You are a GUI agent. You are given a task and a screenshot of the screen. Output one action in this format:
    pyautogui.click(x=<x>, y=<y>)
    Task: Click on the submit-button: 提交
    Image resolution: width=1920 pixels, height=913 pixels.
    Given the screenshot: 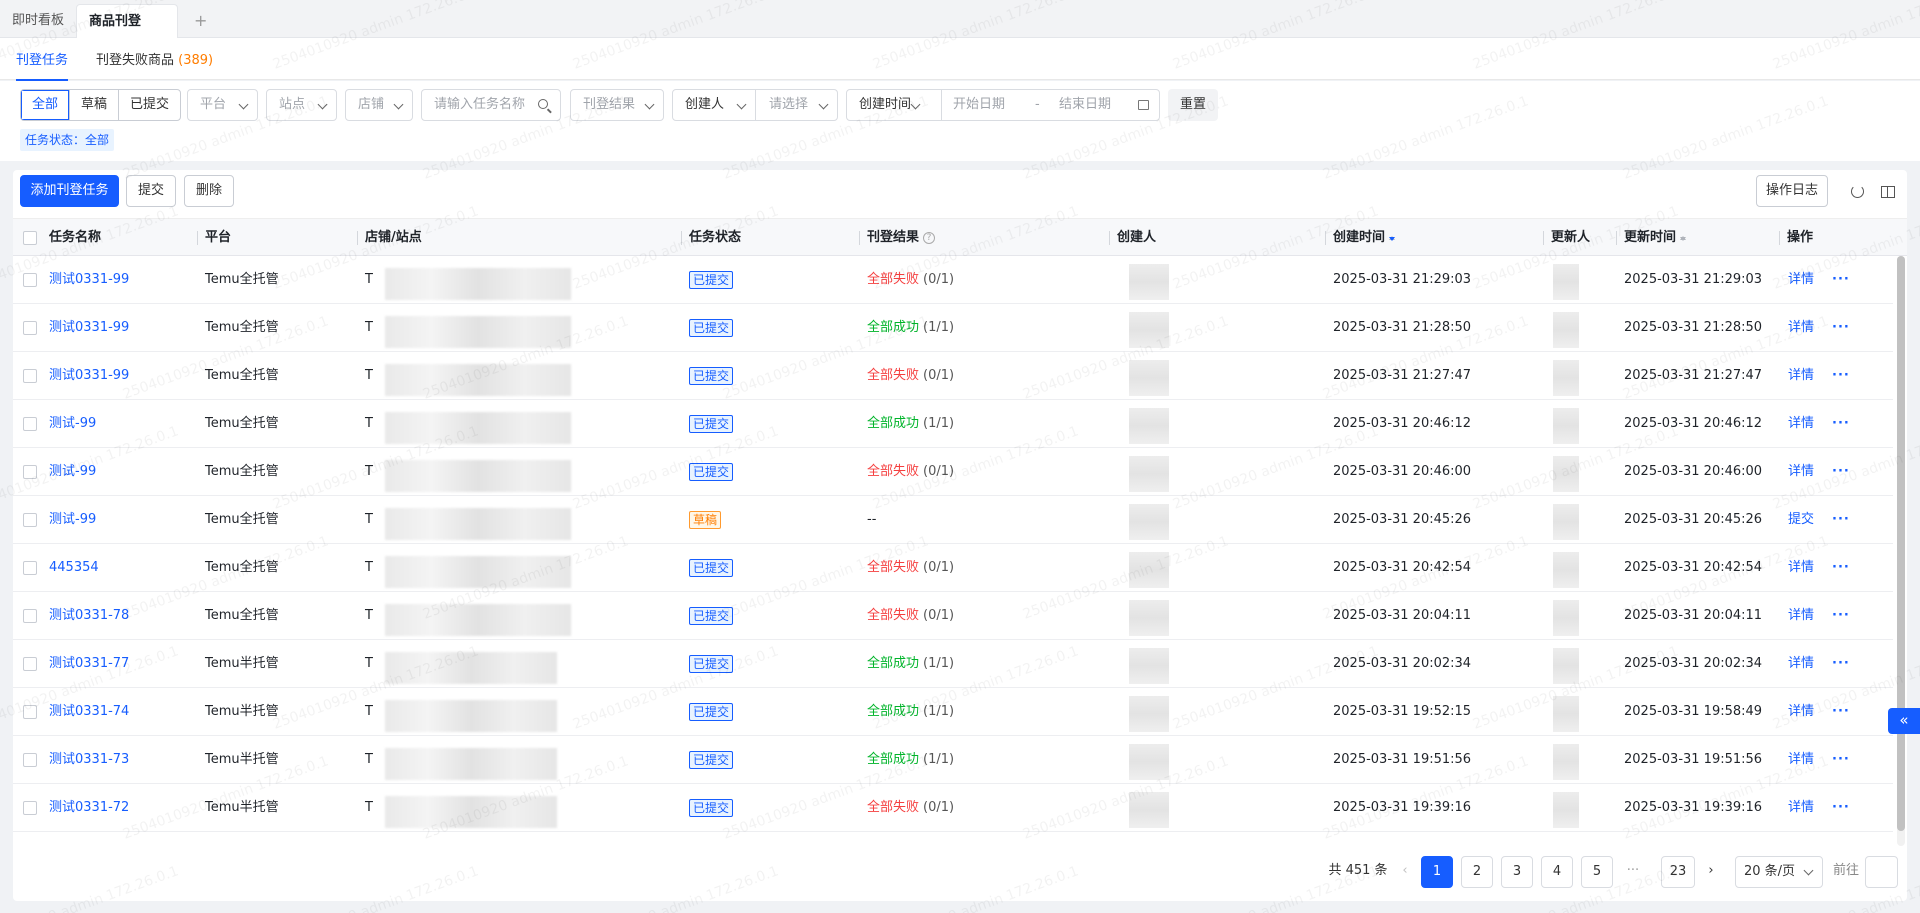 What is the action you would take?
    pyautogui.click(x=151, y=191)
    